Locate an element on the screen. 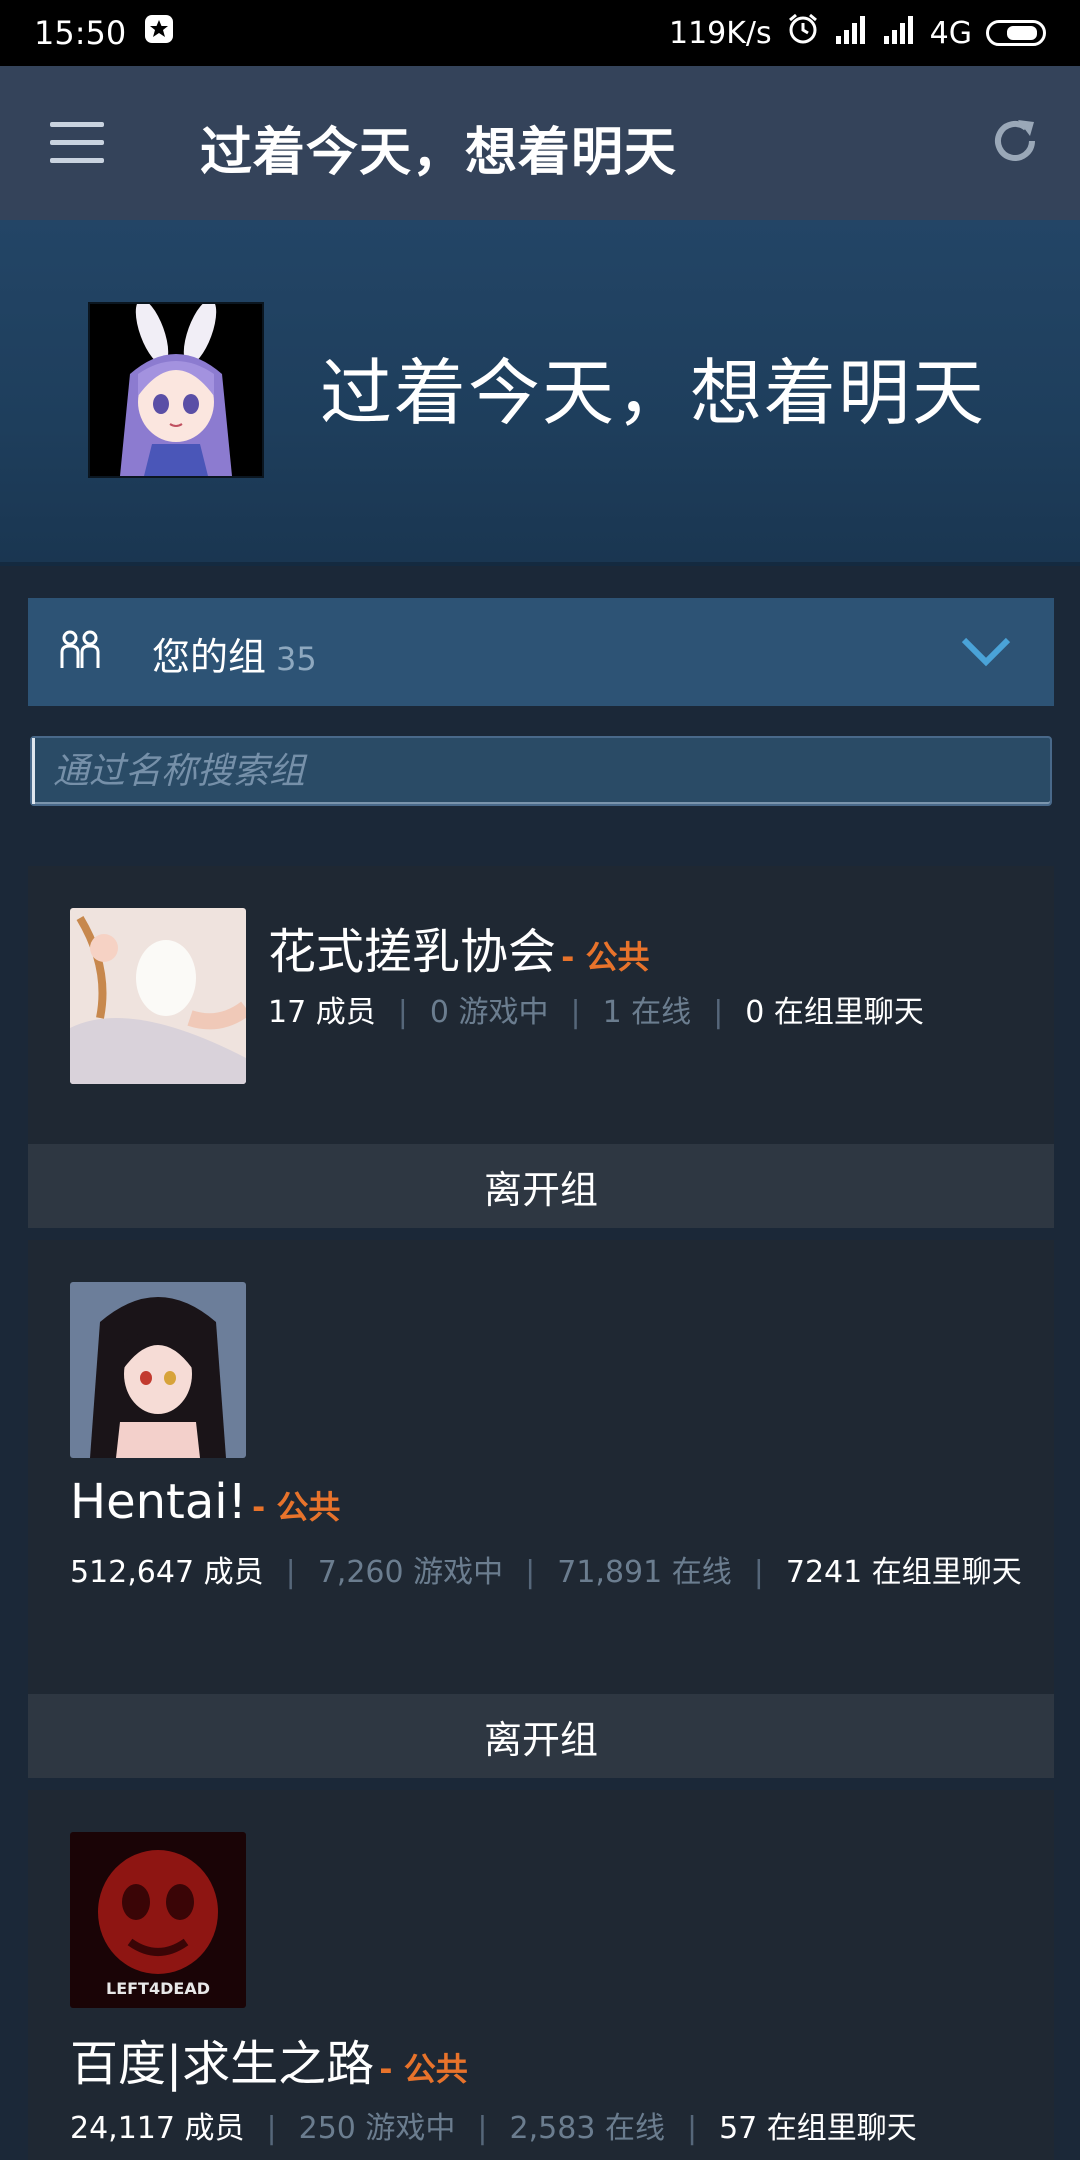  profile-name: 过着今天，想着明天 is located at coordinates (653, 393).